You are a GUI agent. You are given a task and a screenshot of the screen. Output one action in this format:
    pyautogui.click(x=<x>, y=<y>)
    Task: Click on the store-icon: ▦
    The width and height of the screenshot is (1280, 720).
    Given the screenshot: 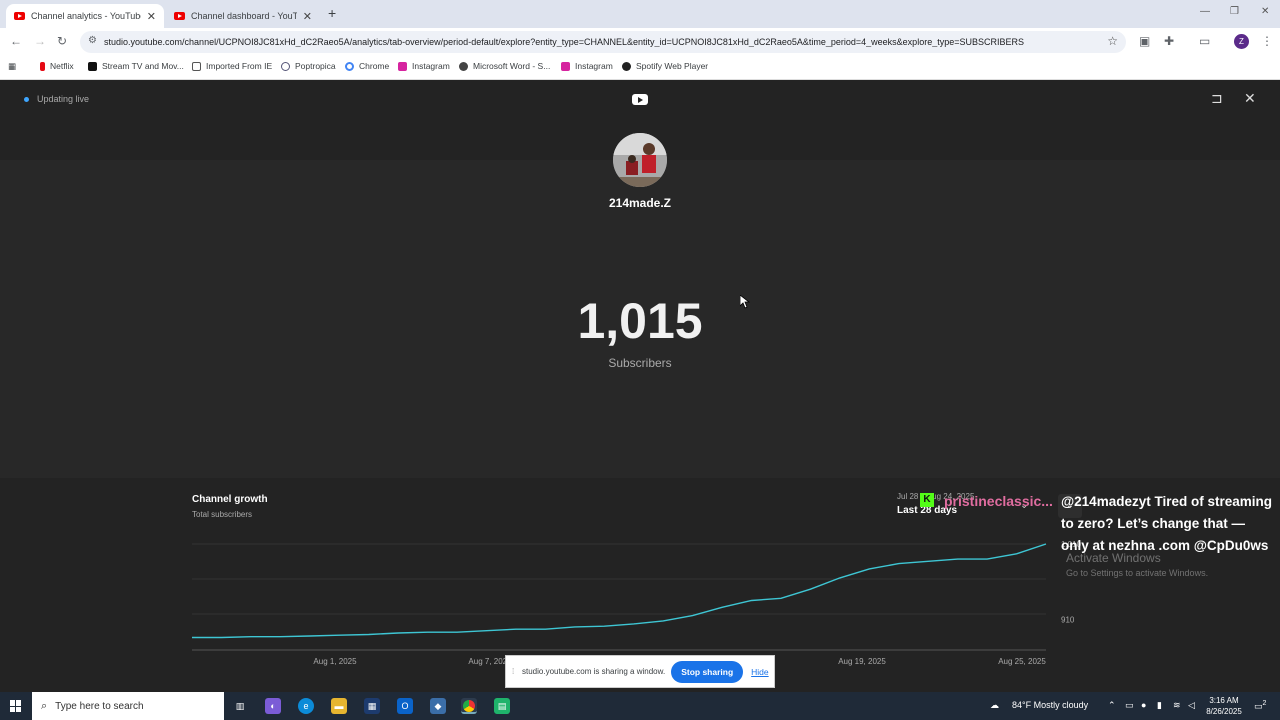 What is the action you would take?
    pyautogui.click(x=372, y=706)
    